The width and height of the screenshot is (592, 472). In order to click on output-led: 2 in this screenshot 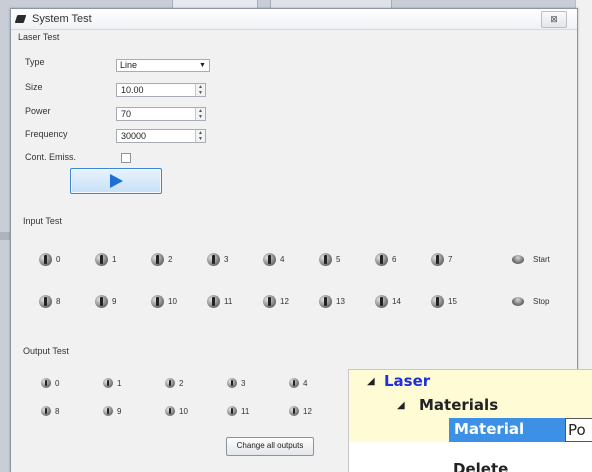, I will do `click(194, 383)`.